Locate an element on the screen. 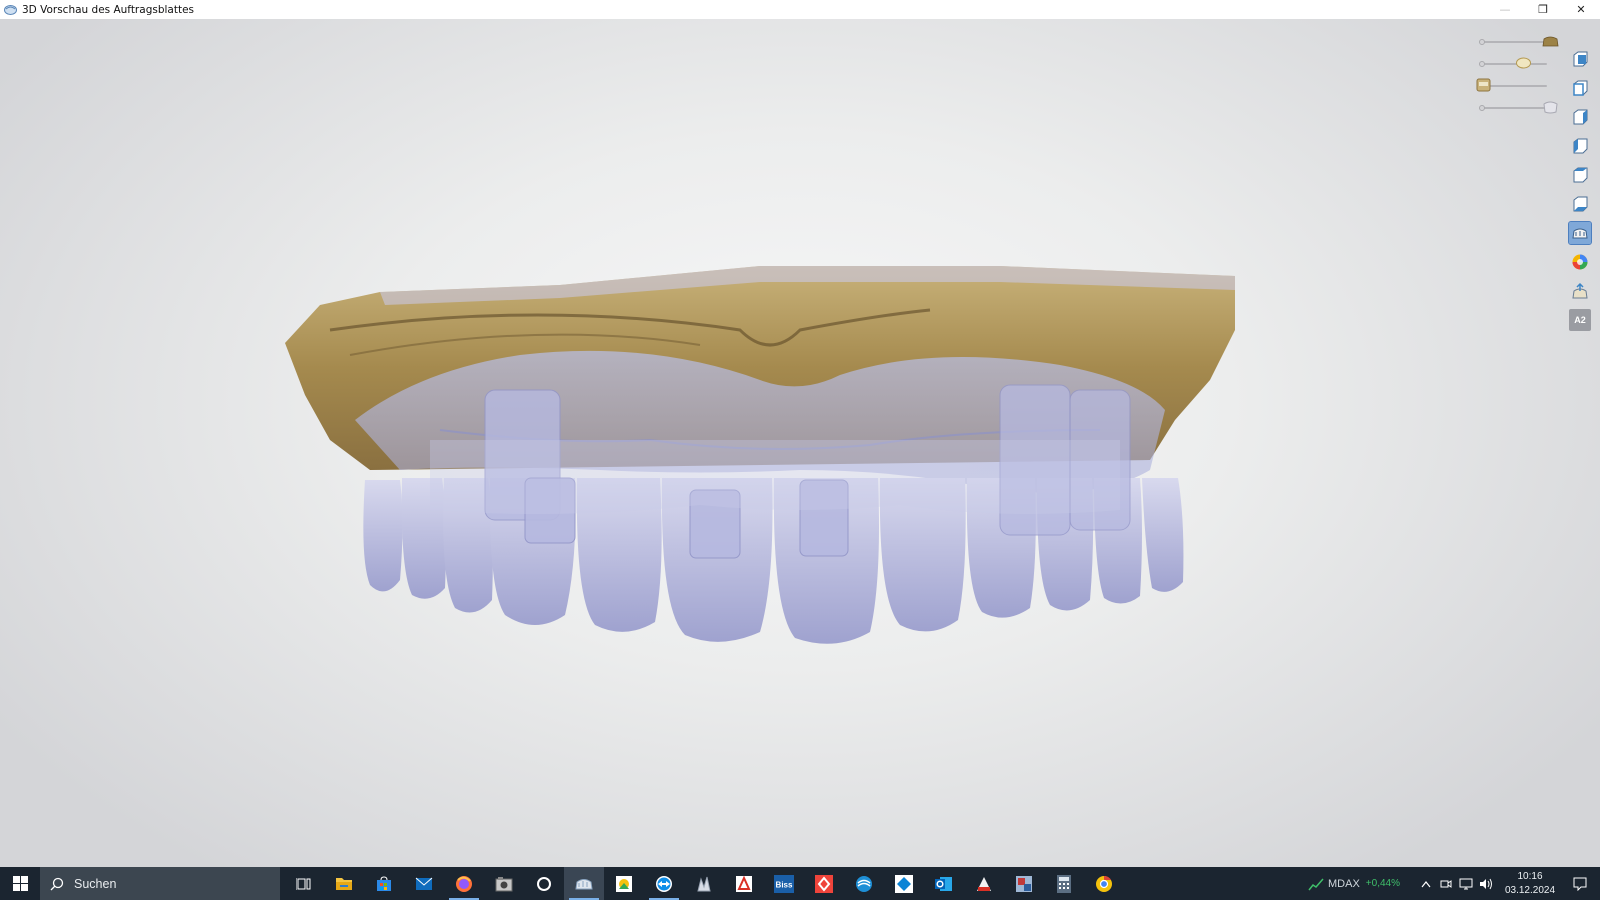  stock-chart-icon is located at coordinates (1316, 884).